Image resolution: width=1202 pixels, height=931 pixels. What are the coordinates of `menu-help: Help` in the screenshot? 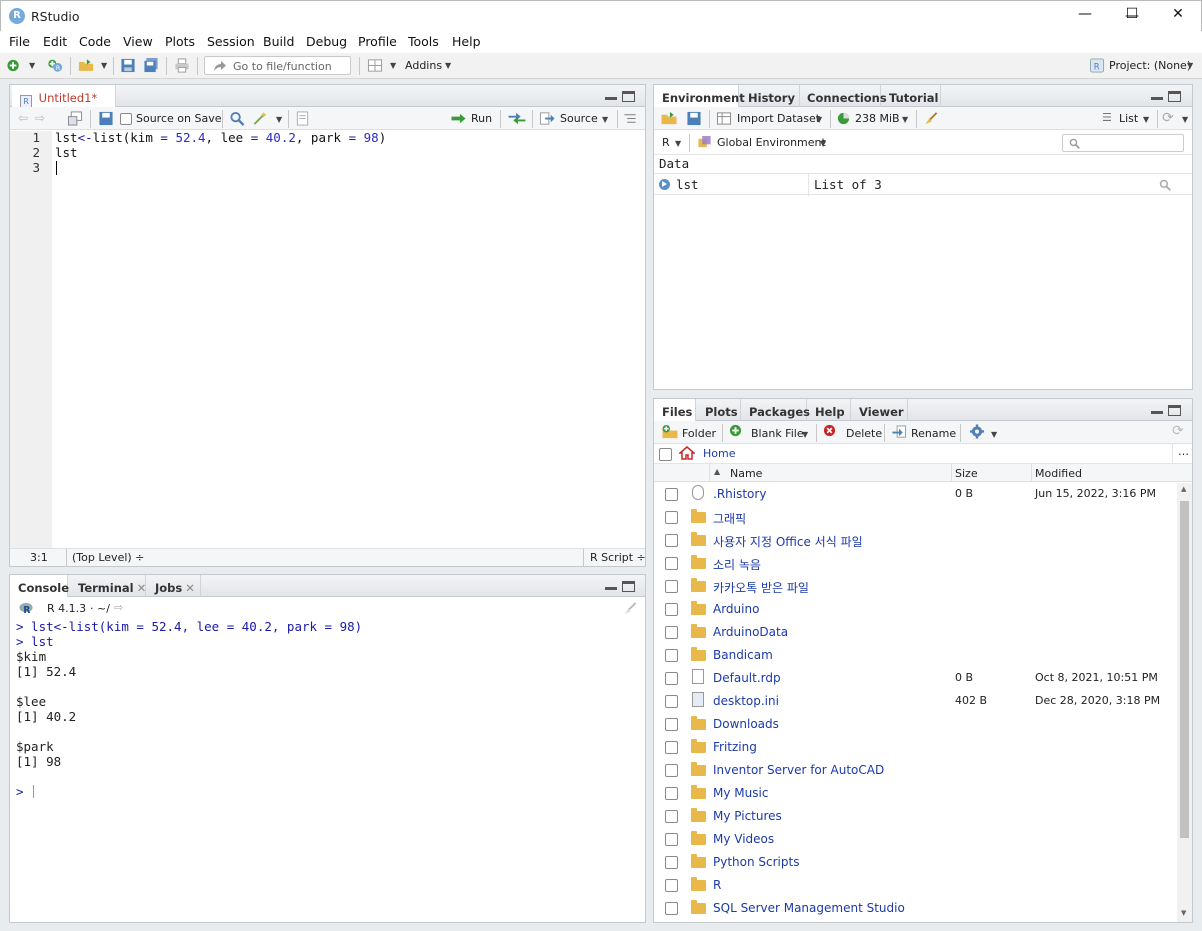 It's located at (466, 41).